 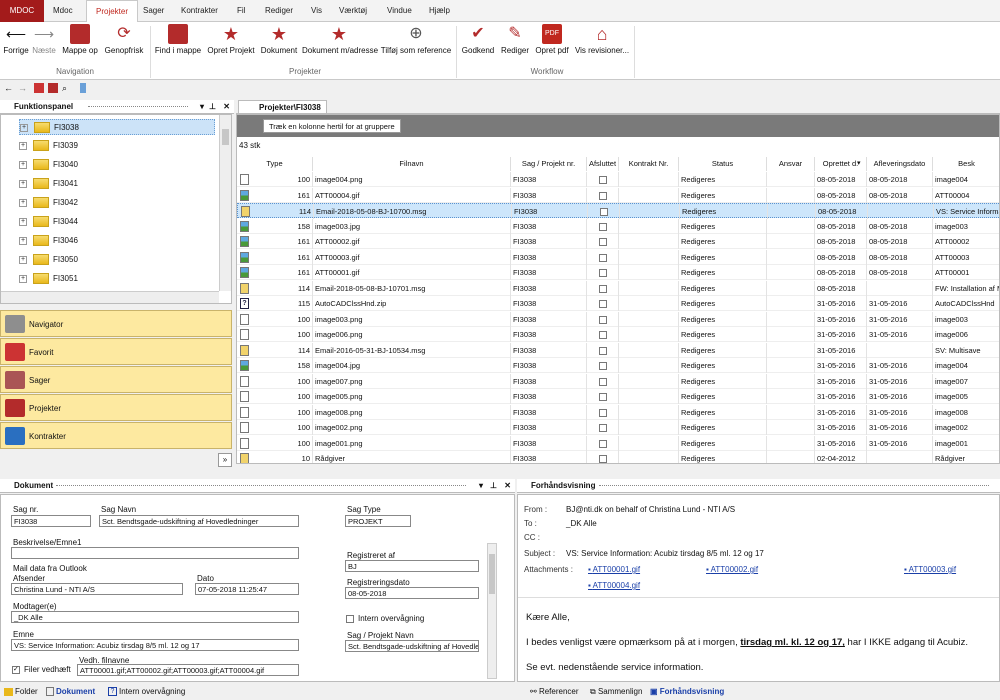 What do you see at coordinates (282, 107) in the screenshot?
I see `tab-projekter-fi3038: Projekter\FI3038` at bounding box center [282, 107].